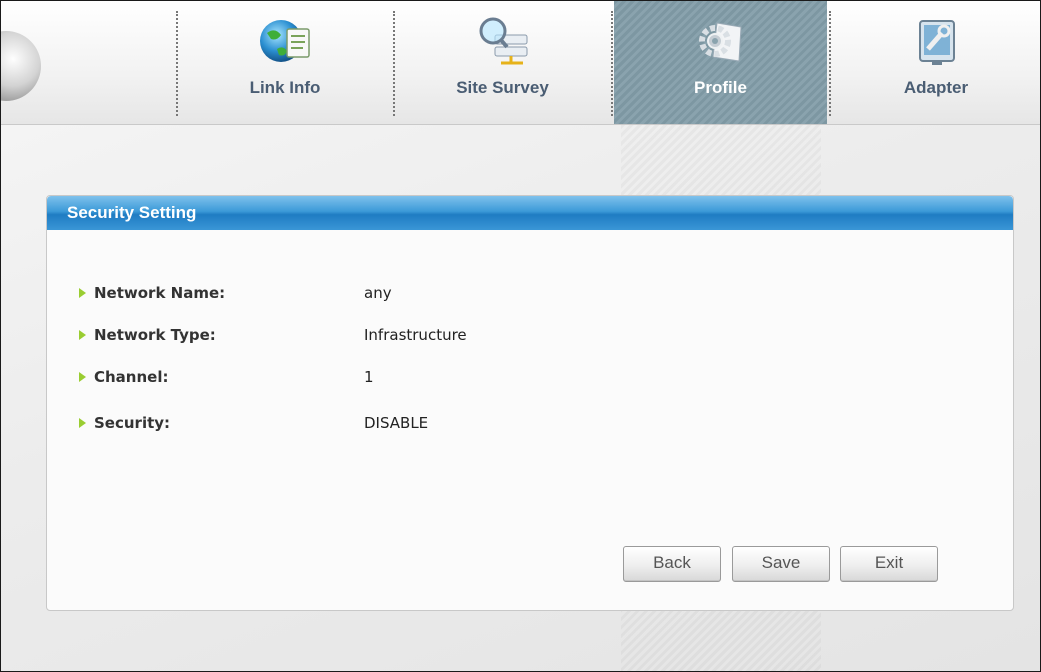  Describe the element at coordinates (503, 41) in the screenshot. I see `magnifier-network-icon` at that location.